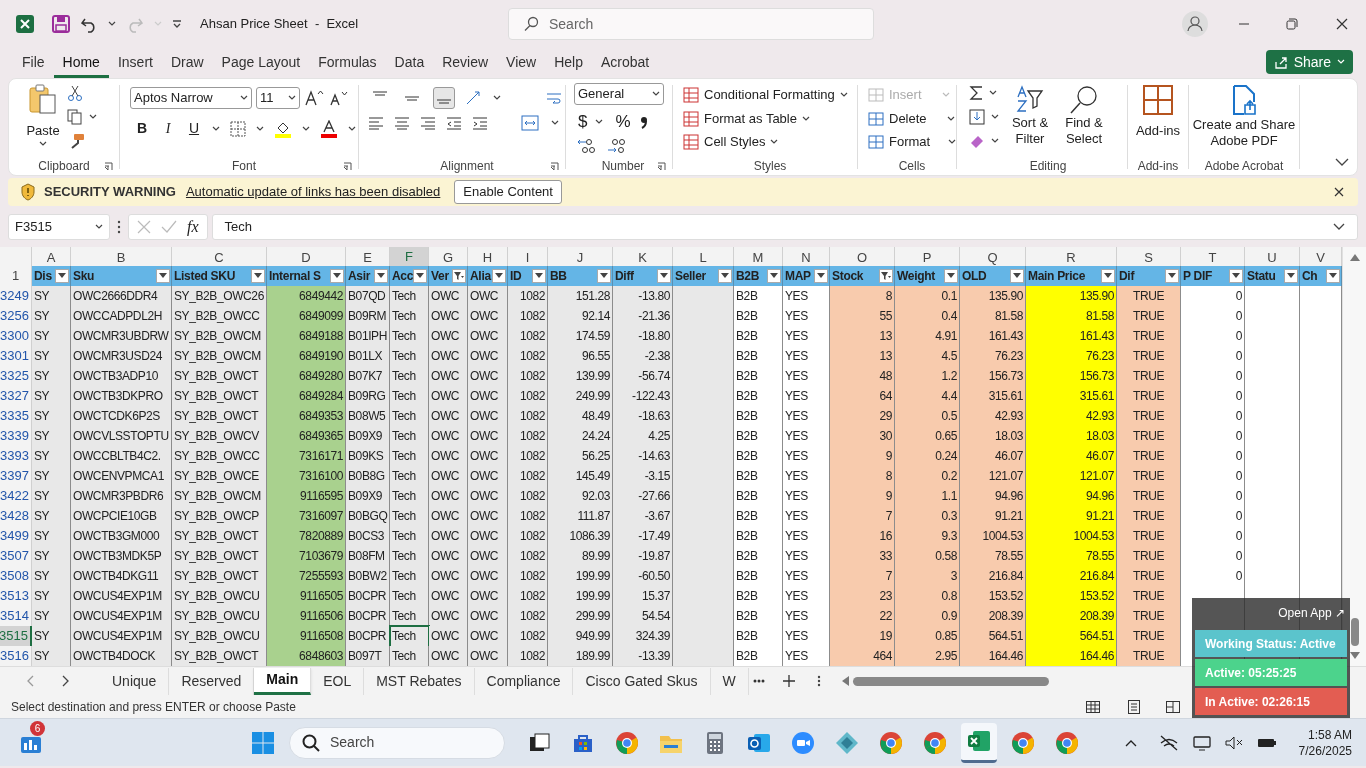 This screenshot has width=1366, height=768. I want to click on row-number: 3514, so click(16, 616).